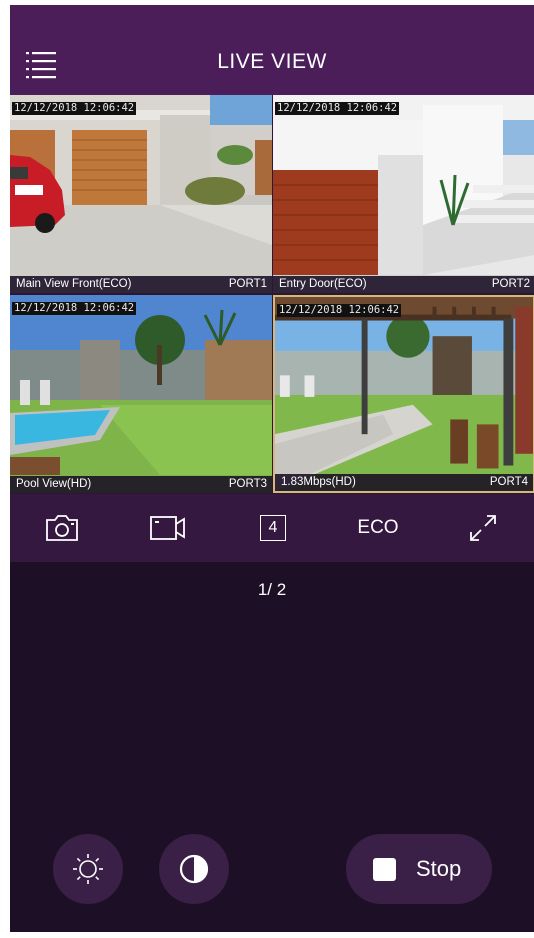 This screenshot has height=938, width=534. What do you see at coordinates (439, 868) in the screenshot?
I see `stop-label: Stop` at bounding box center [439, 868].